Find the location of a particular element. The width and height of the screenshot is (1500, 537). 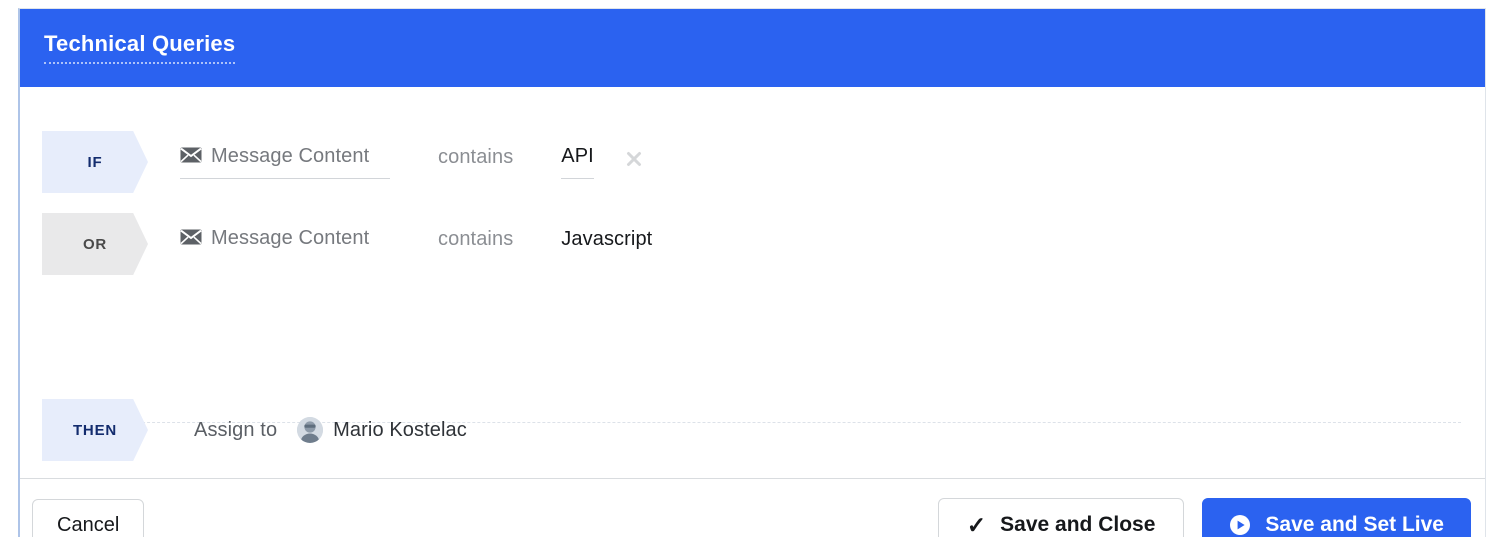

user-avatar is located at coordinates (310, 430).